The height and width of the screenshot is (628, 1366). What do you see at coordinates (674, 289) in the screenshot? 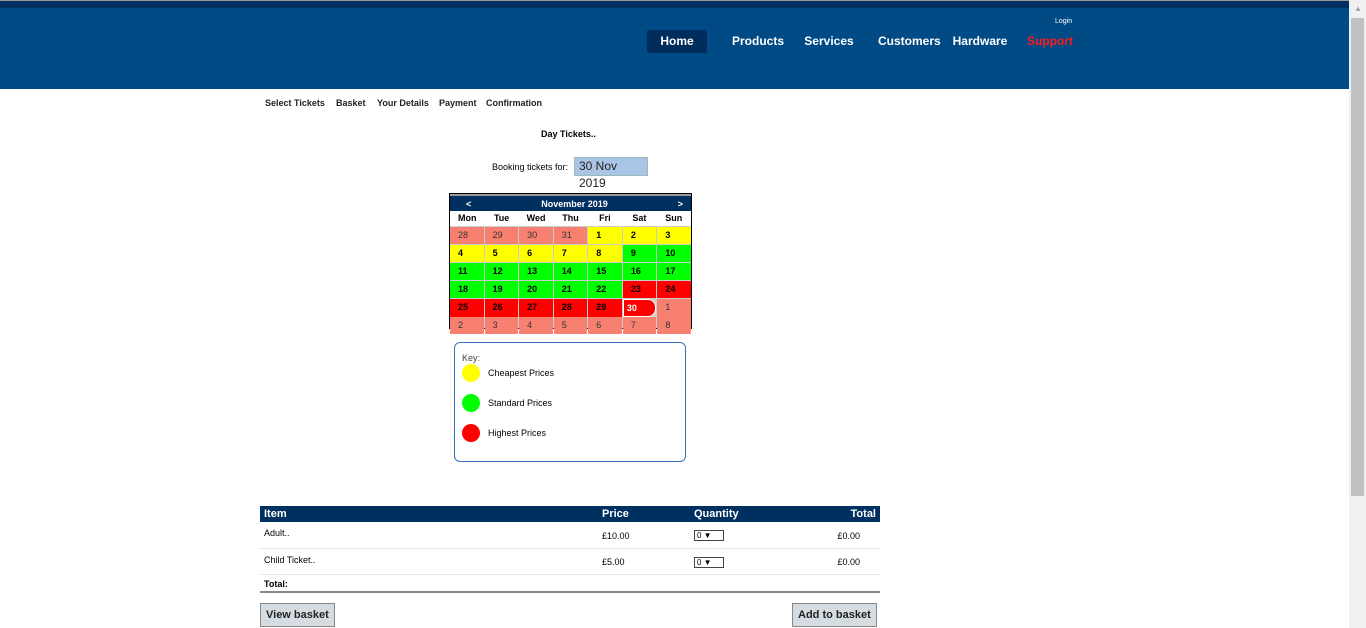
I see `calendar-day: 24` at bounding box center [674, 289].